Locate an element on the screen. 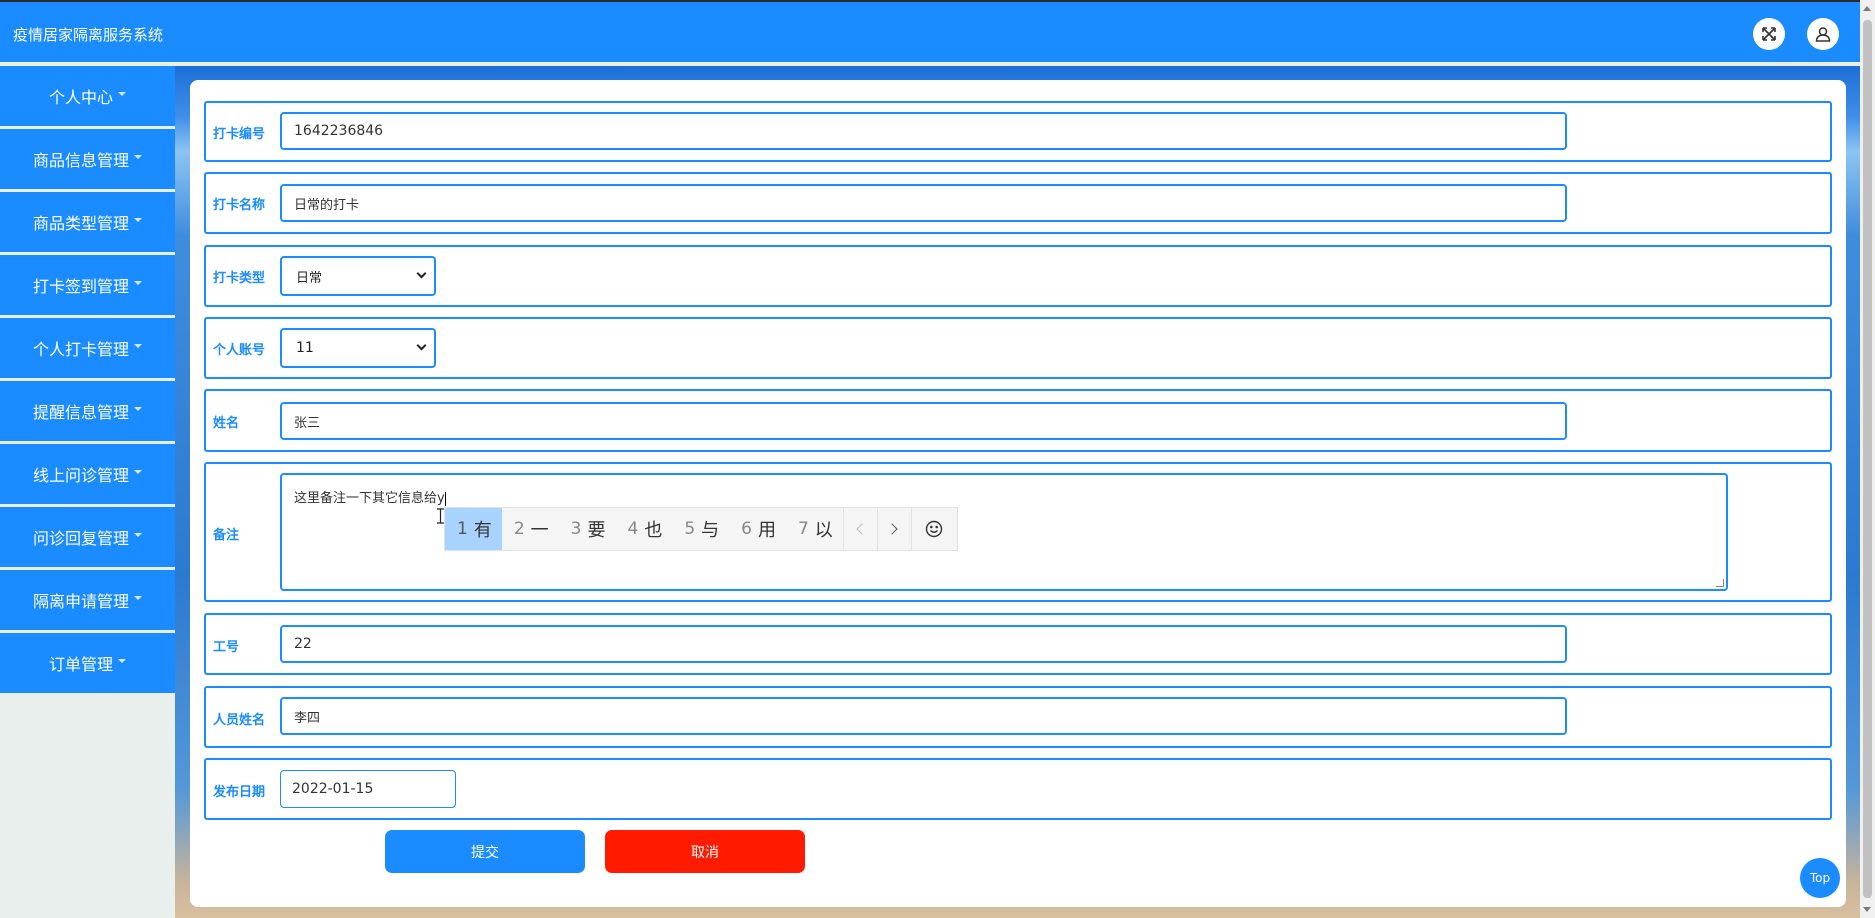  sidebar-item-personal-center: 个人中心 is located at coordinates (87, 96).